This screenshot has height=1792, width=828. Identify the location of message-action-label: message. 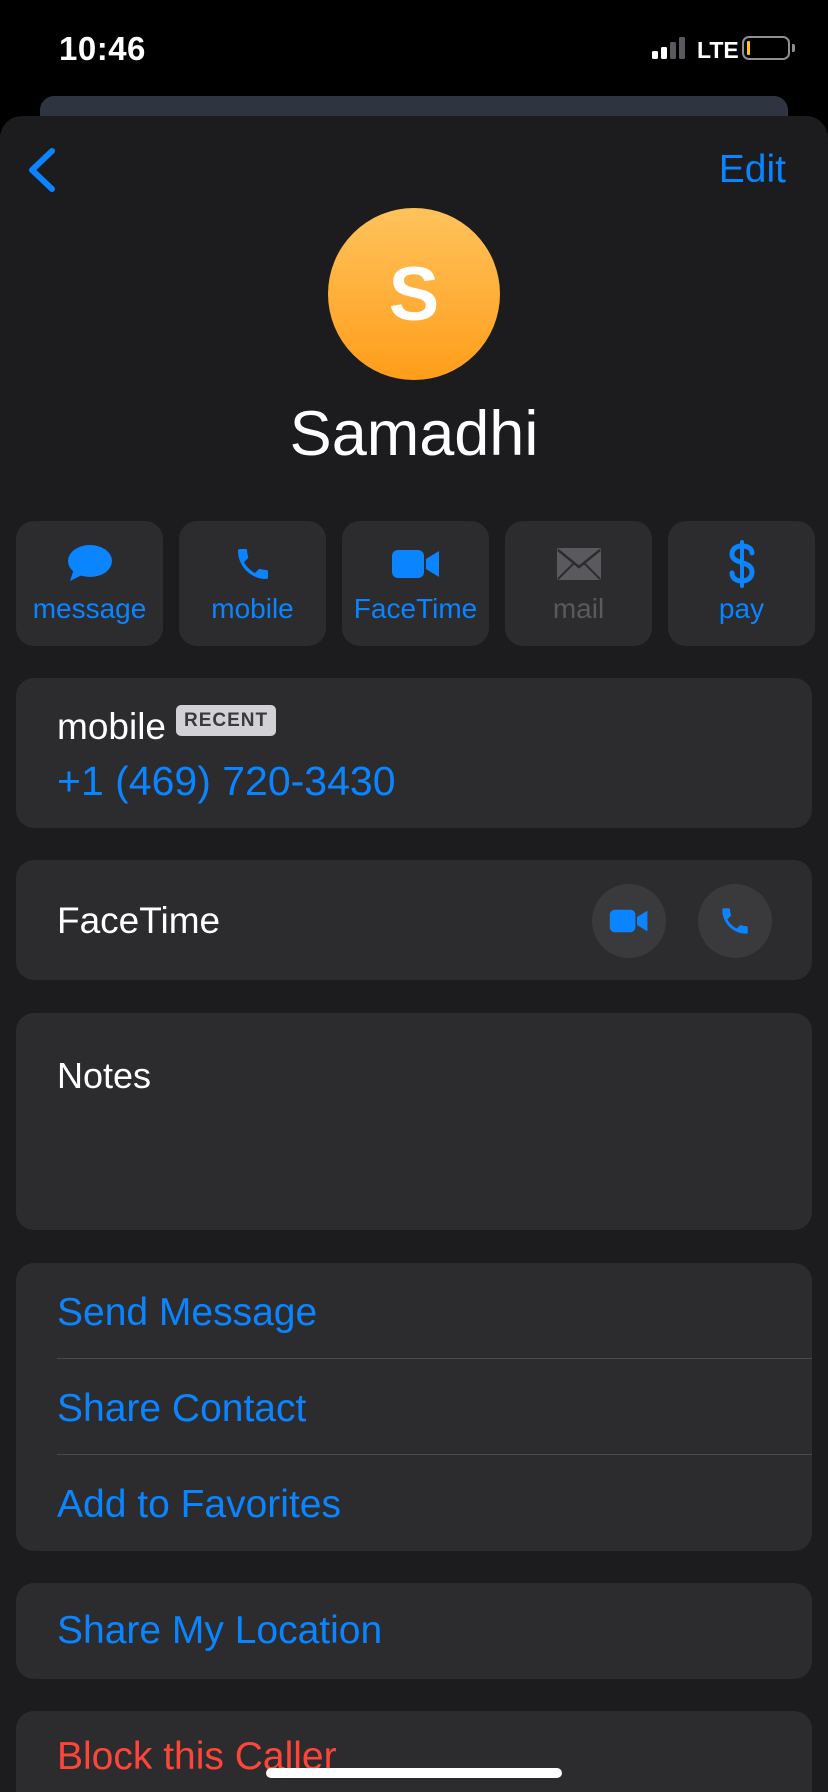
(89, 608).